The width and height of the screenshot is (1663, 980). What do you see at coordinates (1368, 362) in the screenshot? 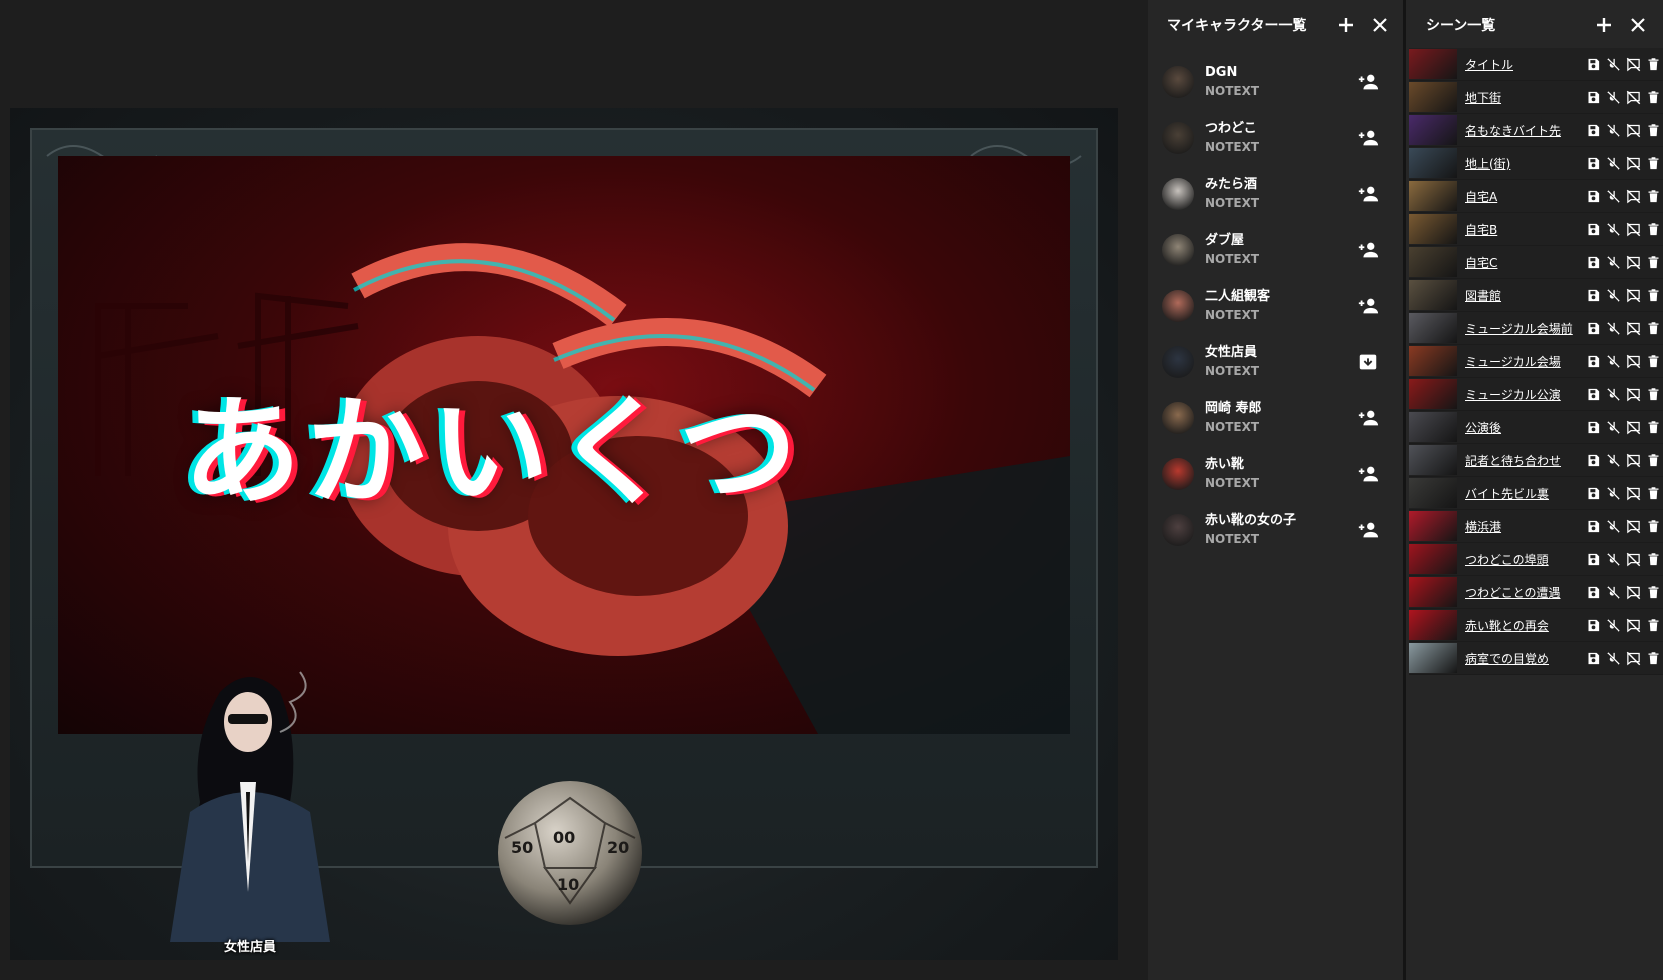
I see `archive-character-button` at bounding box center [1368, 362].